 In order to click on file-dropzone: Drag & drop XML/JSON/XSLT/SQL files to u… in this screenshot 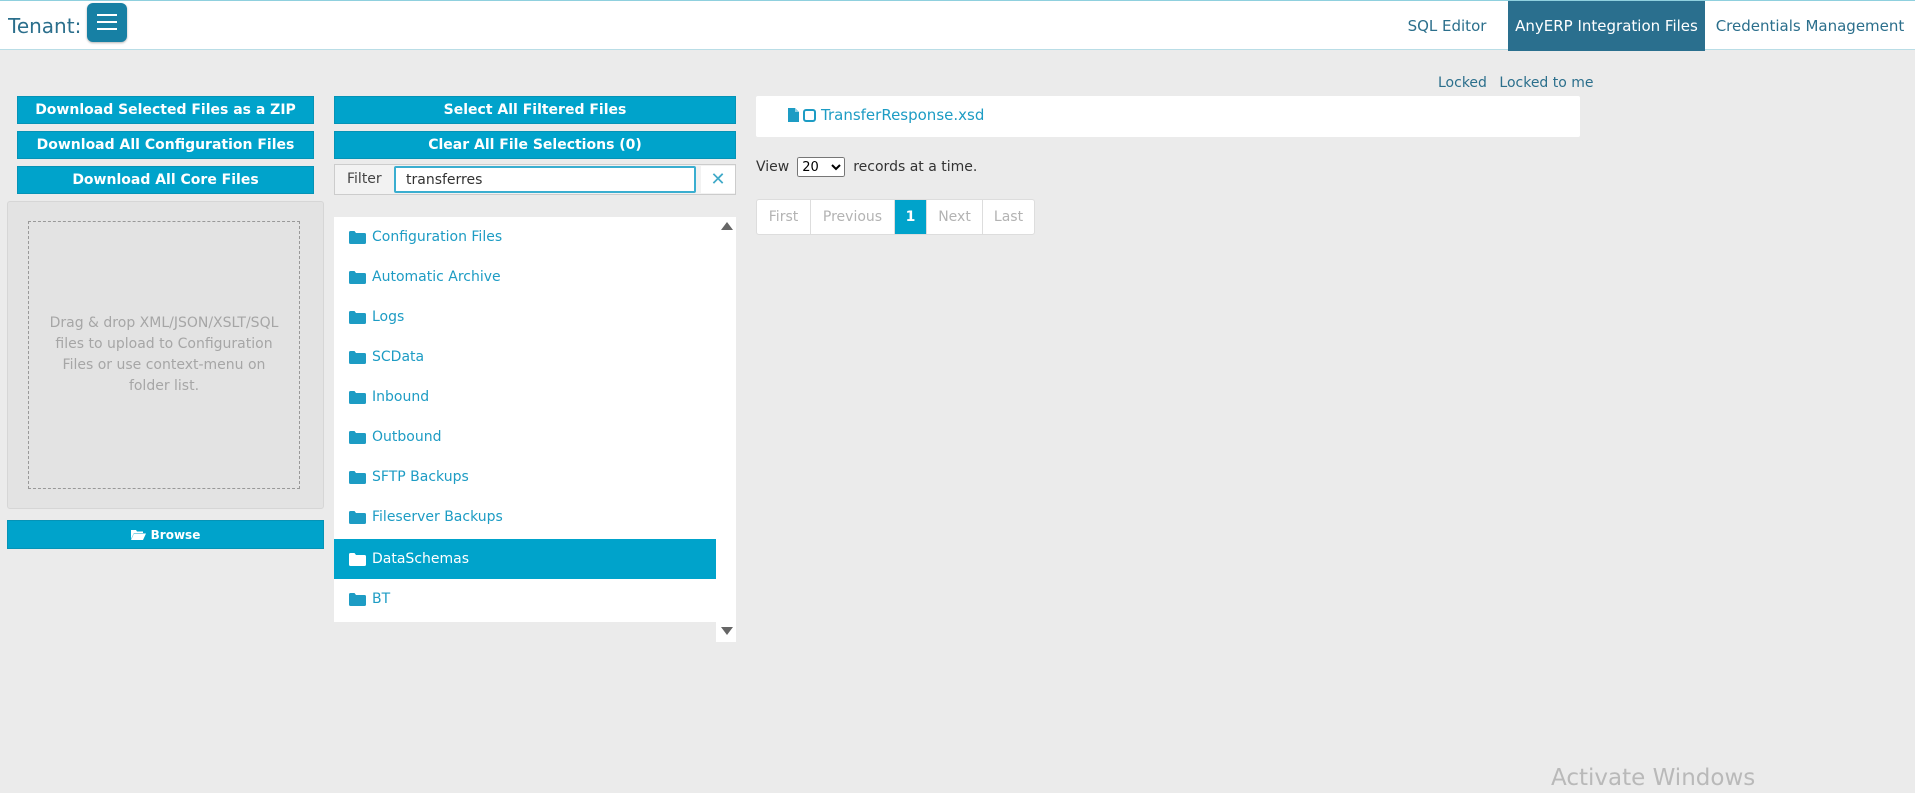, I will do `click(164, 355)`.